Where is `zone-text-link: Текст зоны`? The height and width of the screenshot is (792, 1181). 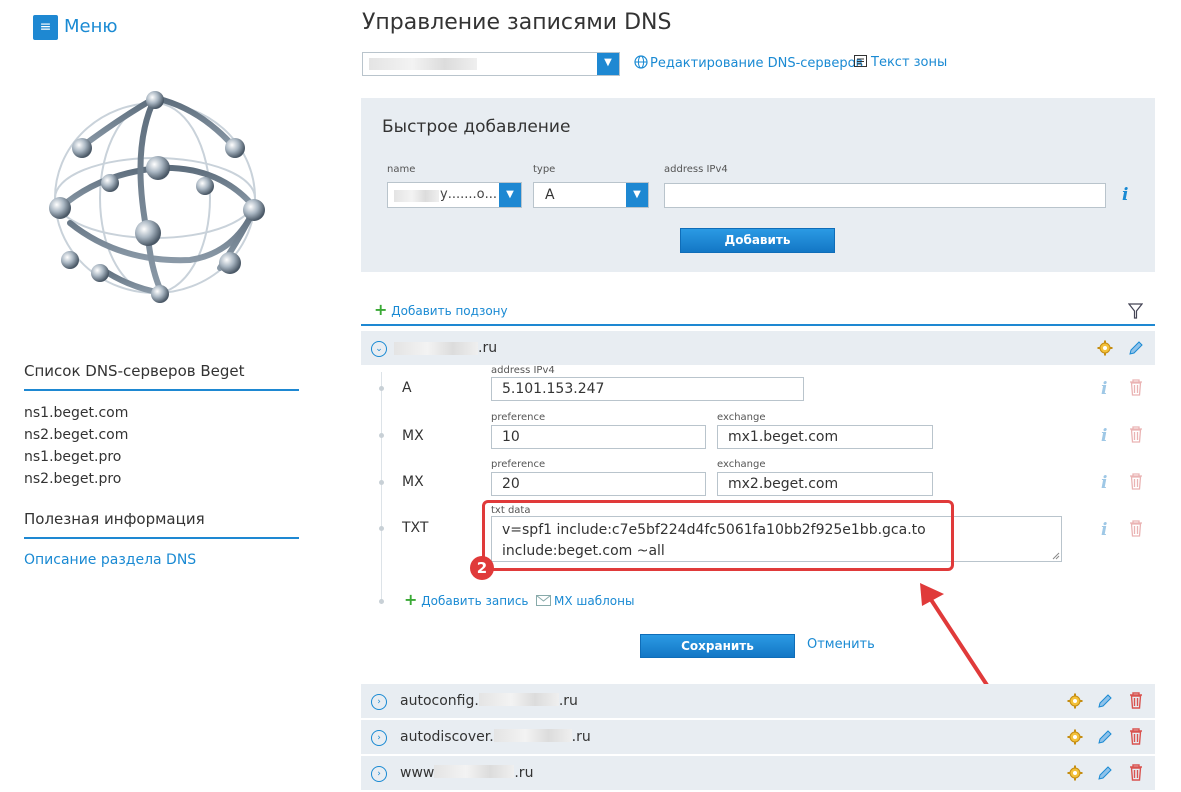
zone-text-link: Текст зоны is located at coordinates (900, 62).